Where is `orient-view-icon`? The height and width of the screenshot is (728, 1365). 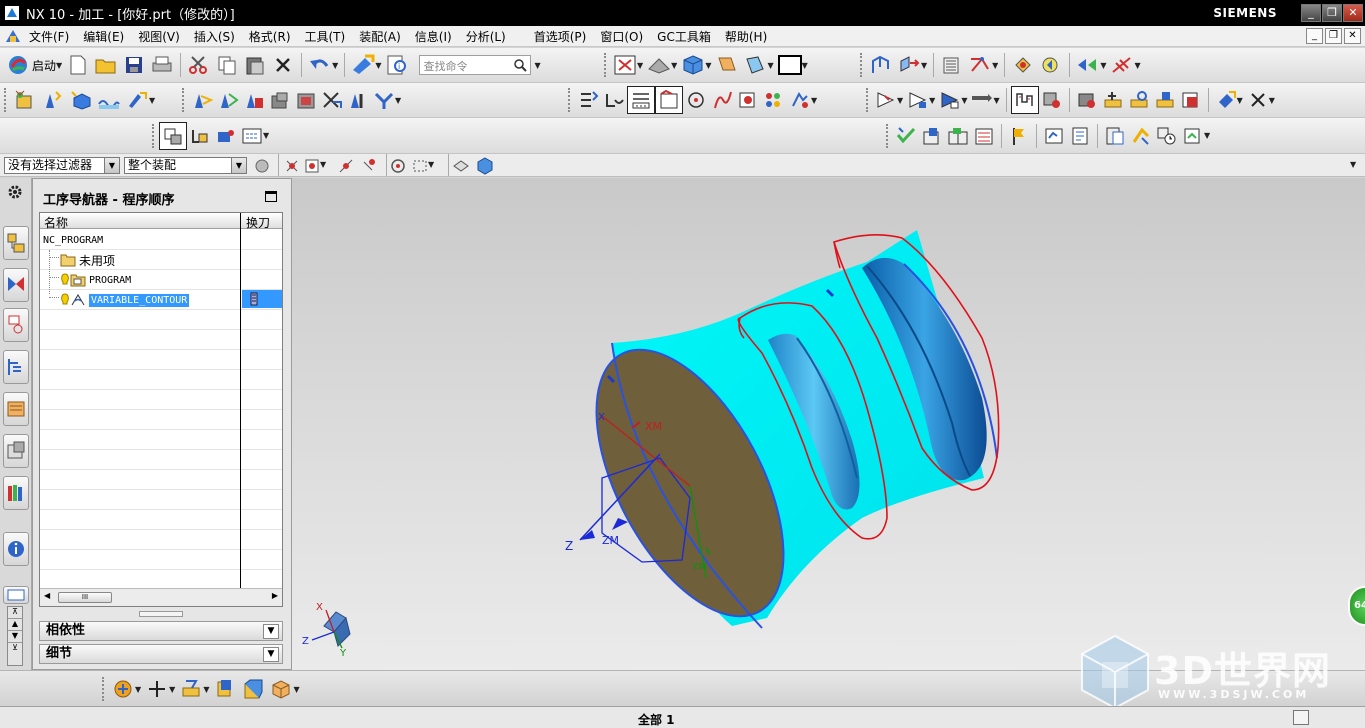 orient-view-icon is located at coordinates (659, 65).